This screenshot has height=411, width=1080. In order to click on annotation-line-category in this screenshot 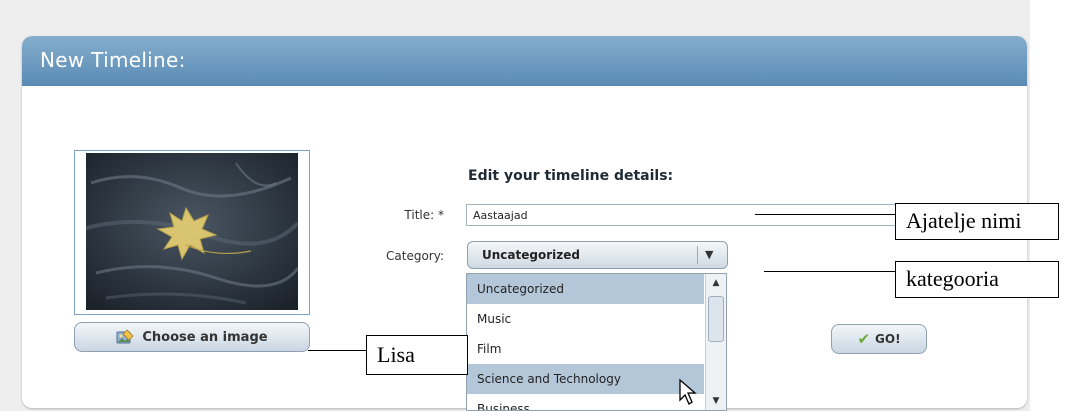, I will do `click(829, 271)`.